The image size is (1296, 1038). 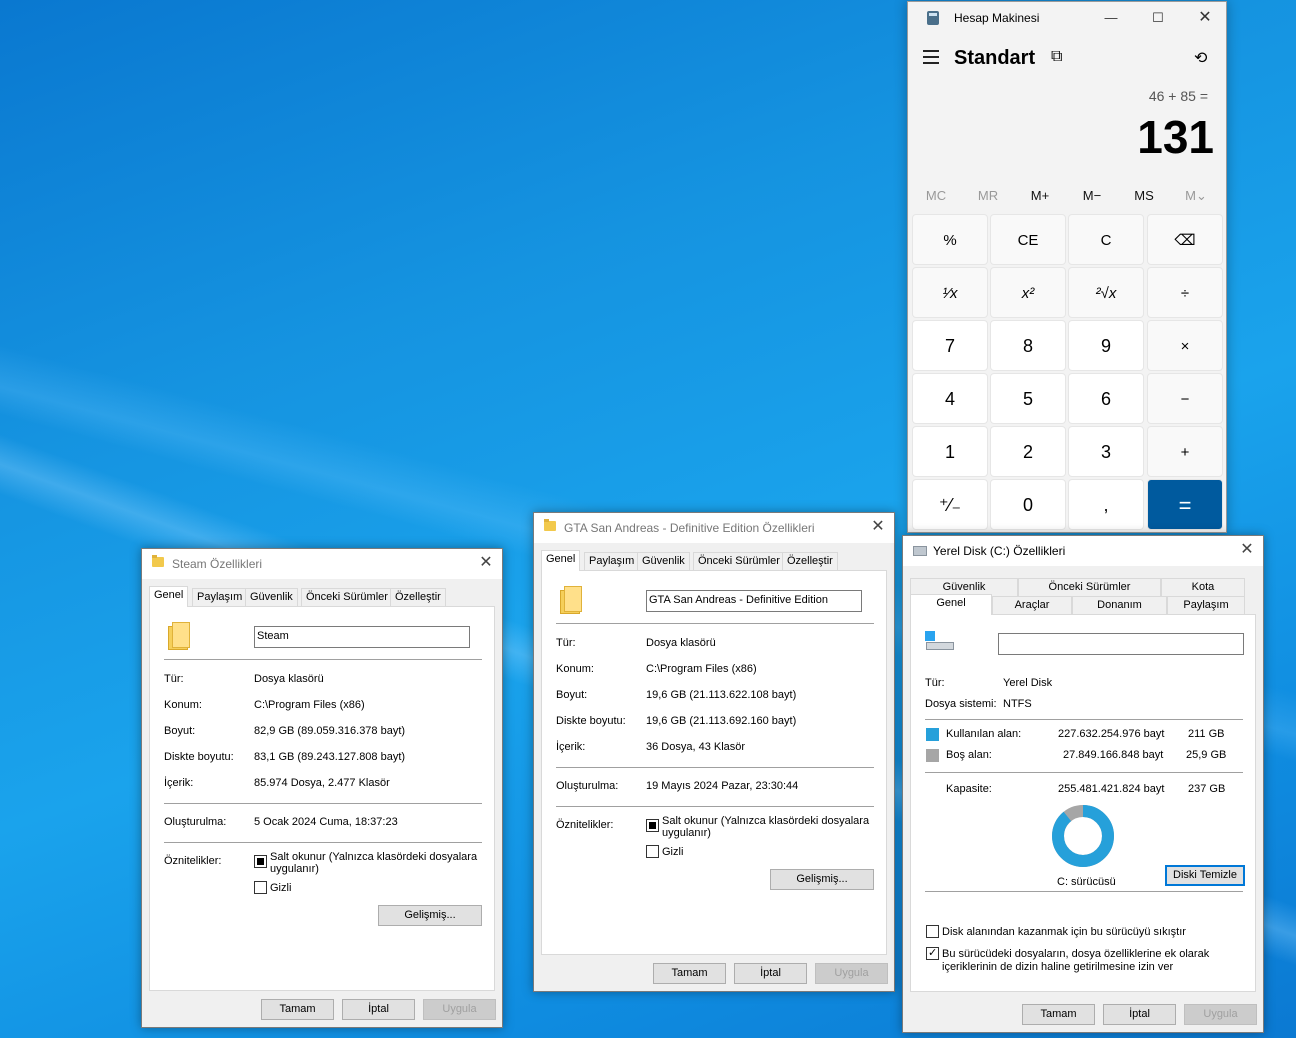 What do you see at coordinates (1083, 551) in the screenshot?
I see `dialog-titlebar: Yerel Disk (C:) Özellikleri ✕` at bounding box center [1083, 551].